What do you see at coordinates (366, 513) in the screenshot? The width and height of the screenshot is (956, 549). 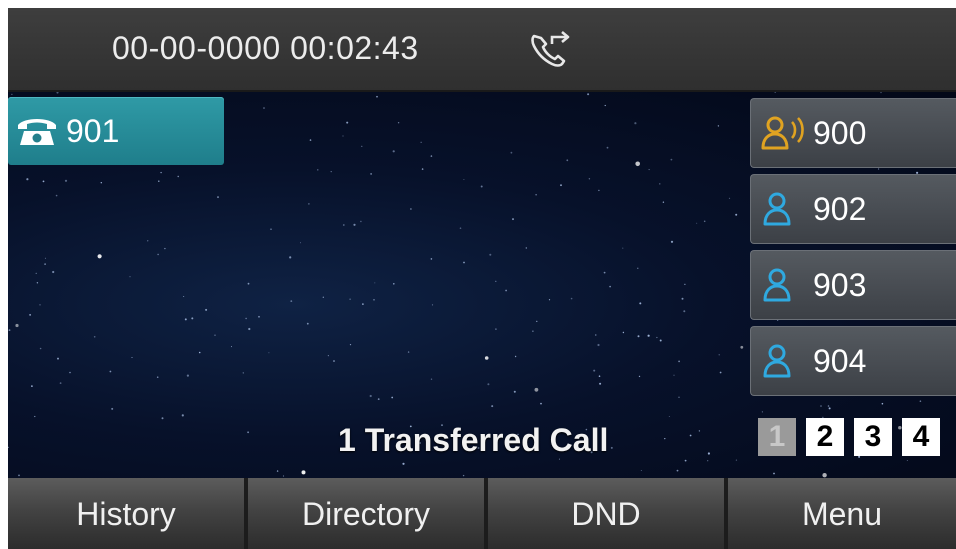 I see `directory-softkey: Directory` at bounding box center [366, 513].